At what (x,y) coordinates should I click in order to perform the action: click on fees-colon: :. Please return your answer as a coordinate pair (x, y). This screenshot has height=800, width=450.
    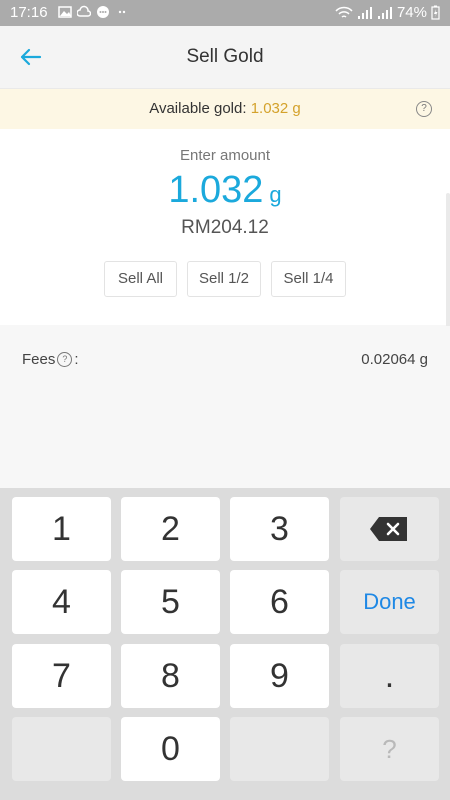
    Looking at the image, I should click on (76, 359).